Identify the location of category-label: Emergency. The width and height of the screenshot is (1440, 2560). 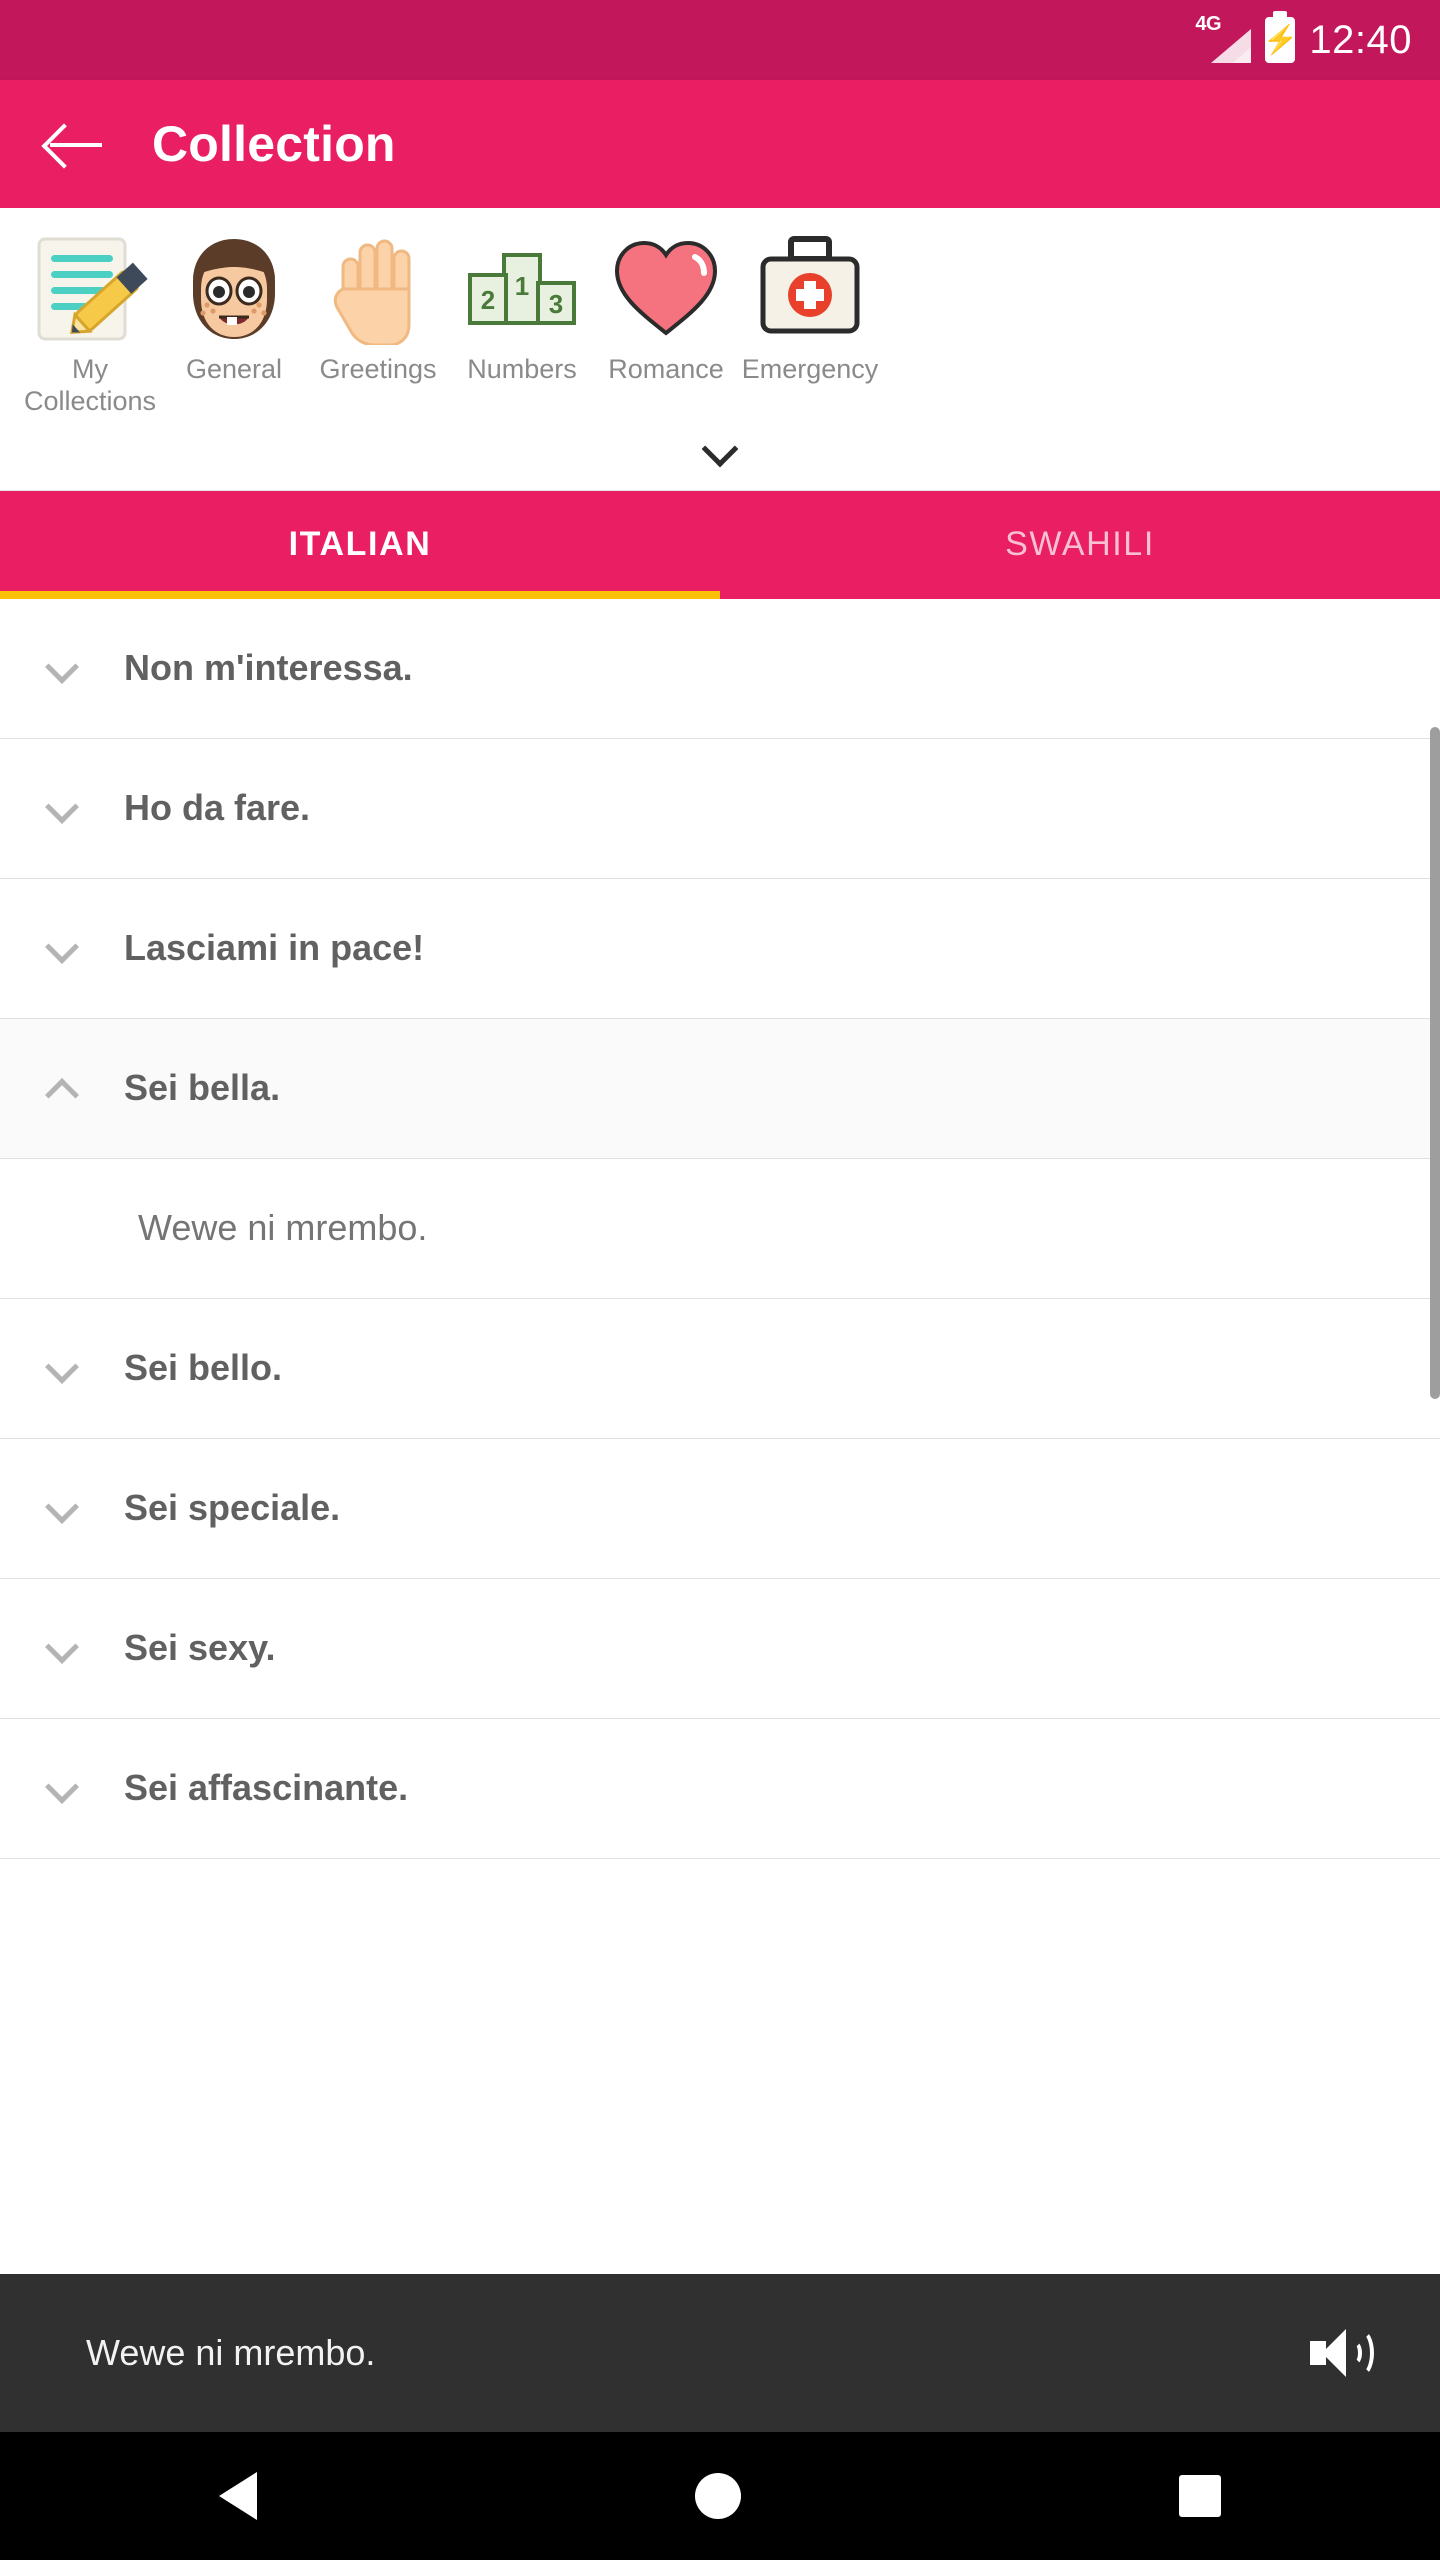
(810, 369).